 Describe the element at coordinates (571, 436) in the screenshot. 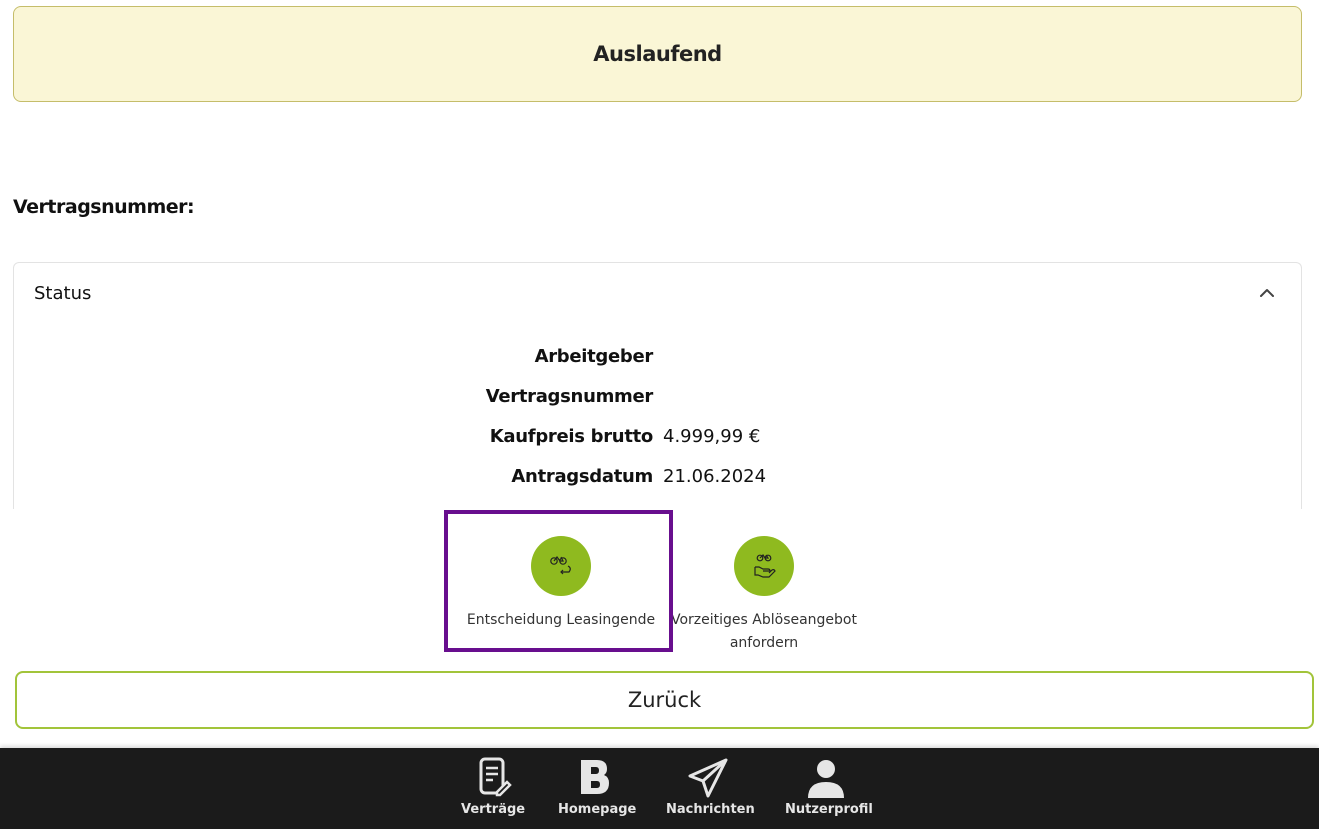

I see `detail-label: Kaufpreis brutto` at that location.